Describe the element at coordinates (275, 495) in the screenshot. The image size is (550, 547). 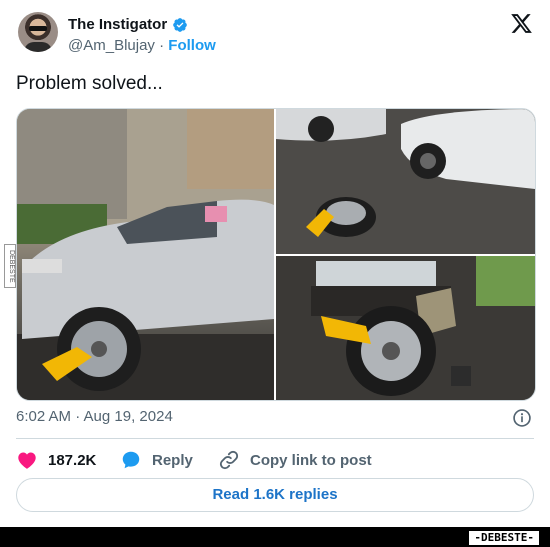
I see `read-replies-button: Read 1.6K replies` at that location.